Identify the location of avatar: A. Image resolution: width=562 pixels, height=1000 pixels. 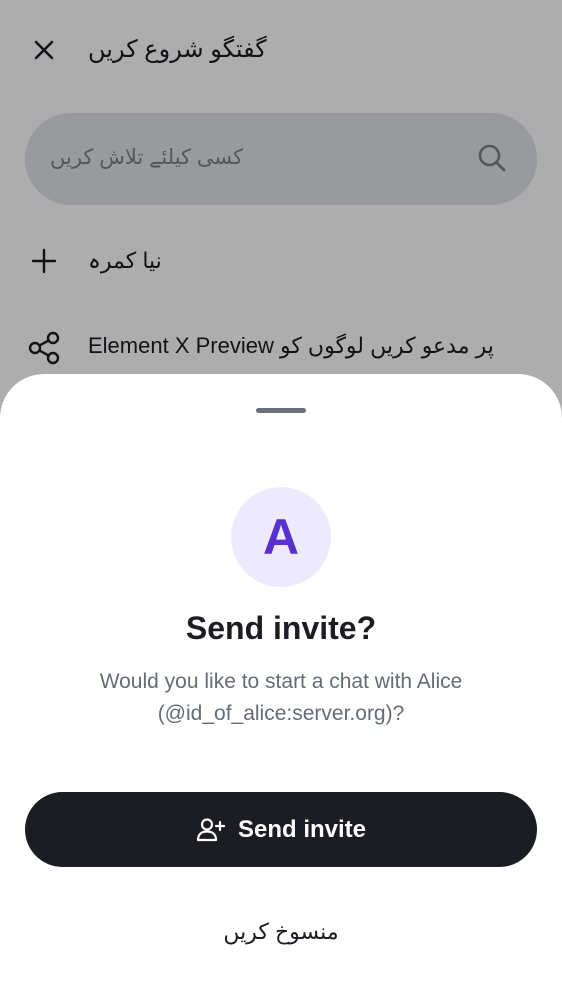
(281, 537).